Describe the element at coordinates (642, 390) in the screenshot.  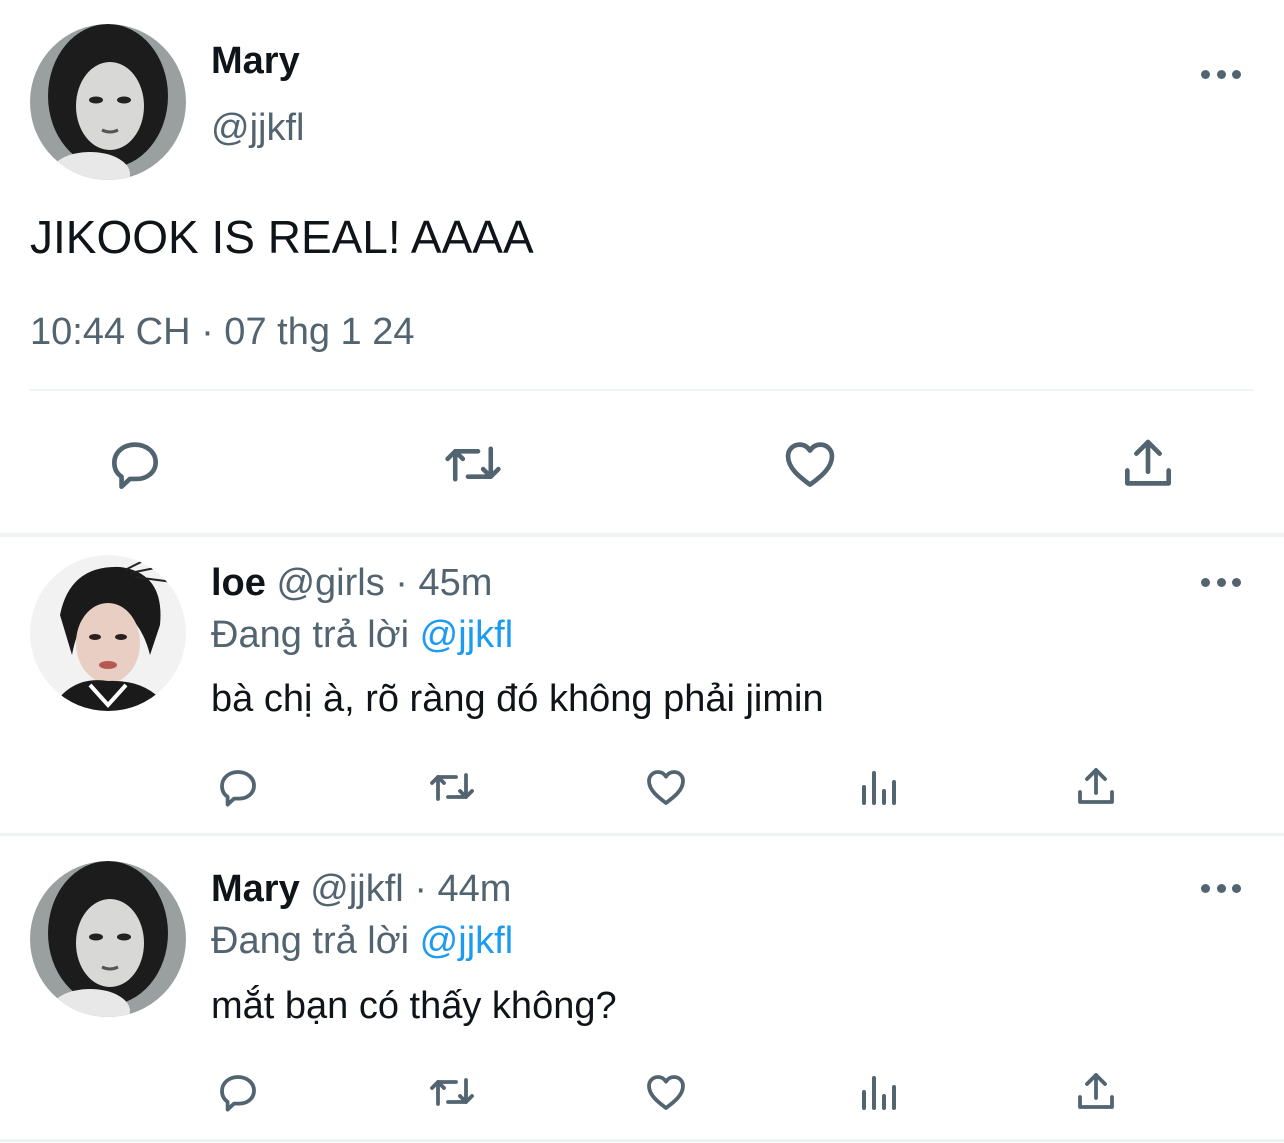
I see `divider` at that location.